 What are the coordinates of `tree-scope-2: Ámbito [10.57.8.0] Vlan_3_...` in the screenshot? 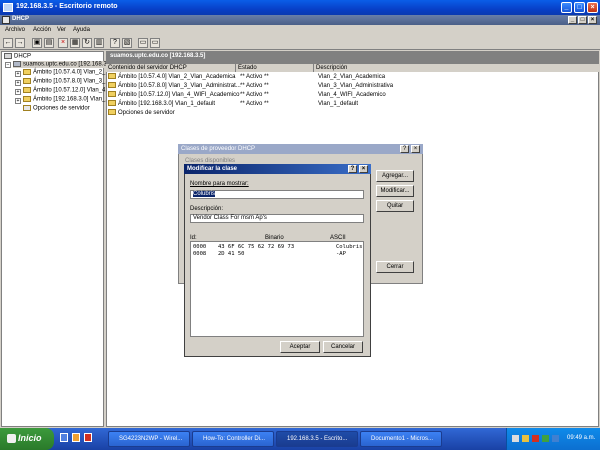 It's located at (66, 81).